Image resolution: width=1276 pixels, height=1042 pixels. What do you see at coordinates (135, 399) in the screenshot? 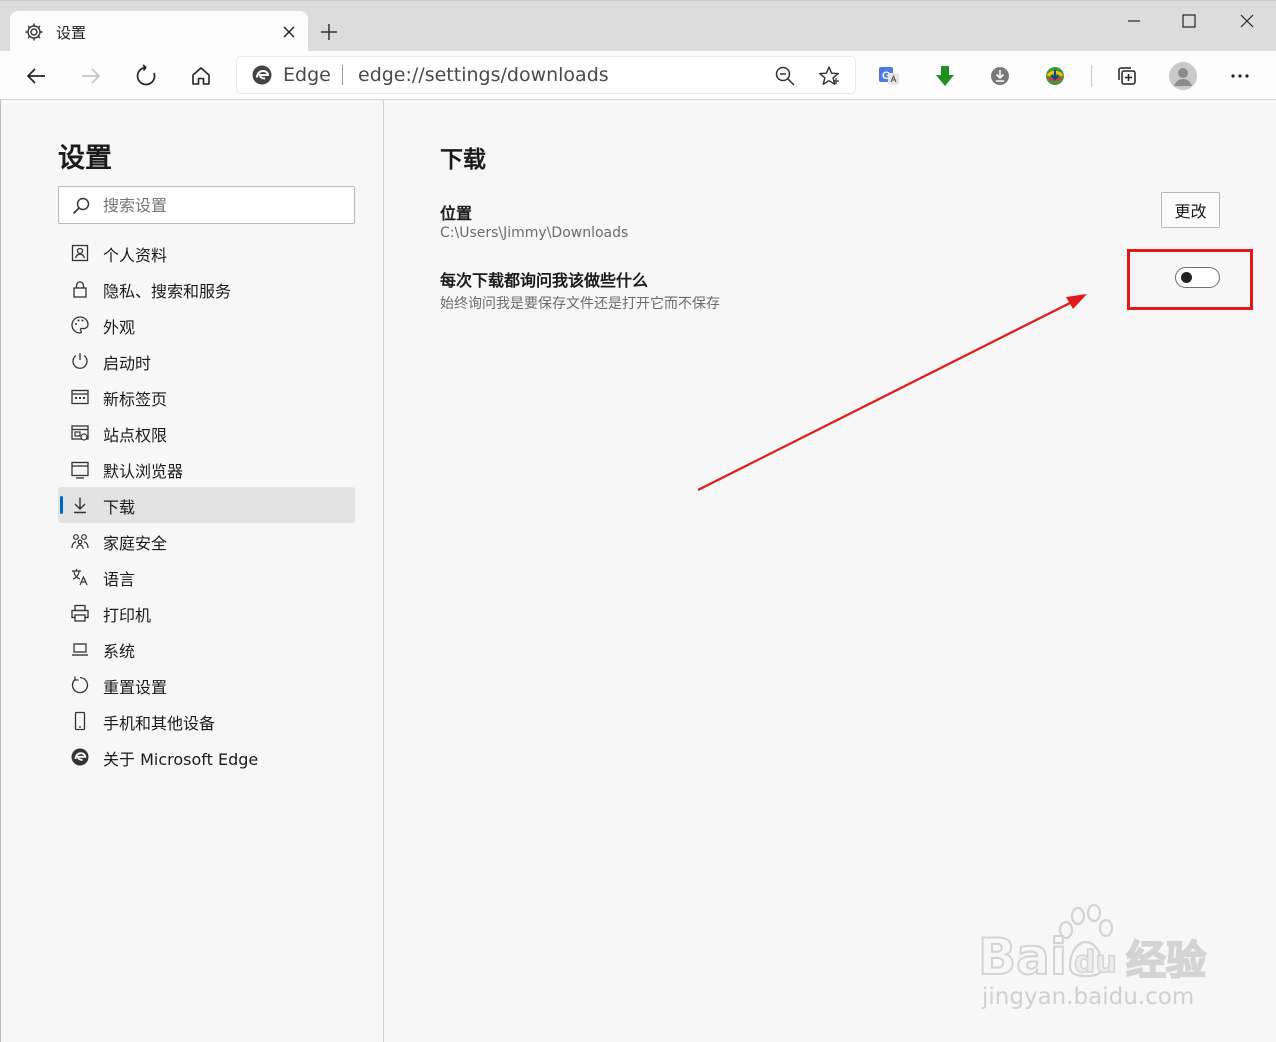
I see `sidebar-item-label: 新标签页` at bounding box center [135, 399].